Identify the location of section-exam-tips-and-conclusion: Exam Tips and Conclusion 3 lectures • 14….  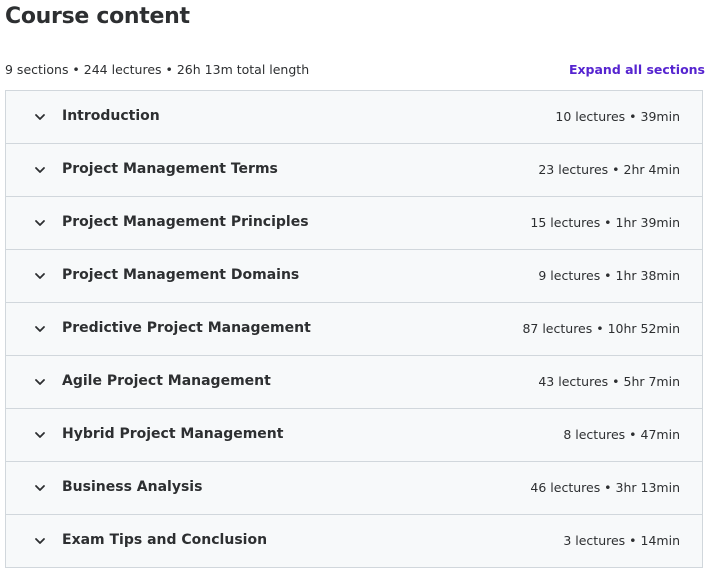
(354, 541).